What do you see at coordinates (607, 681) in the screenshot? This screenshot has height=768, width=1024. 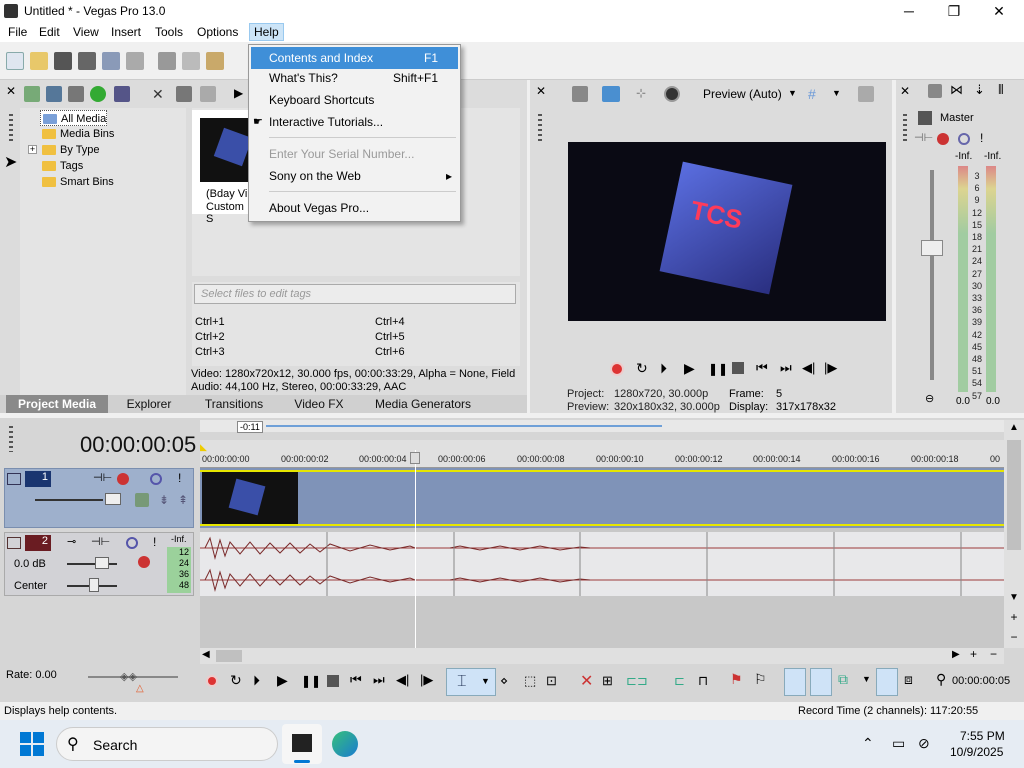 I see `trim-icon: ⊞` at bounding box center [607, 681].